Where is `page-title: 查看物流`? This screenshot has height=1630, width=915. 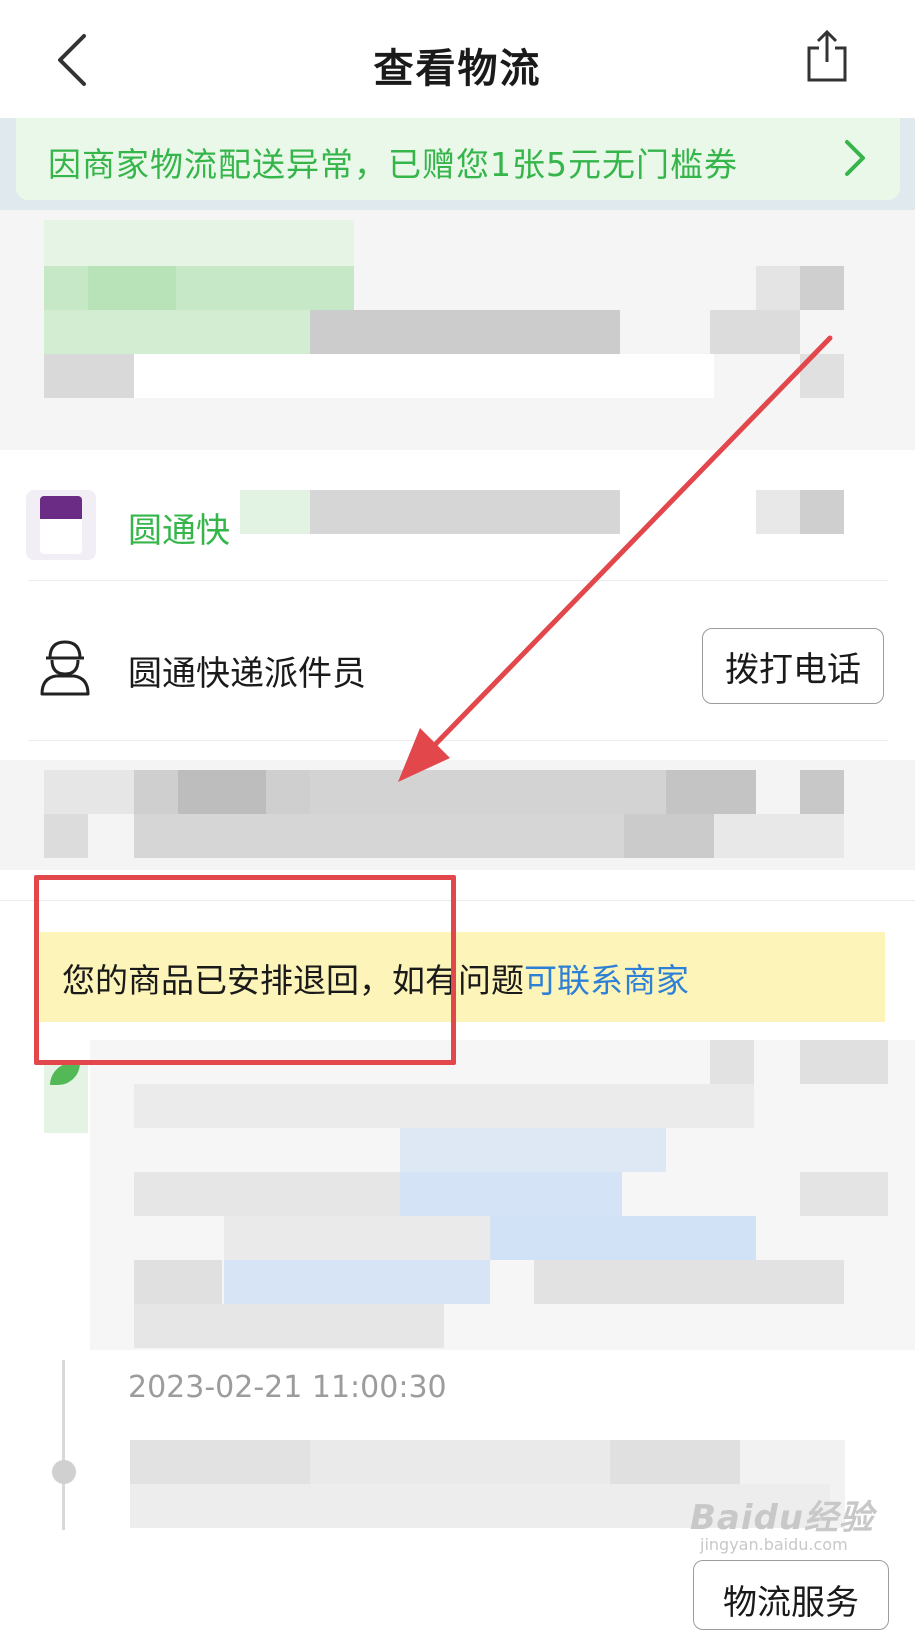
page-title: 查看物流 is located at coordinates (457, 69).